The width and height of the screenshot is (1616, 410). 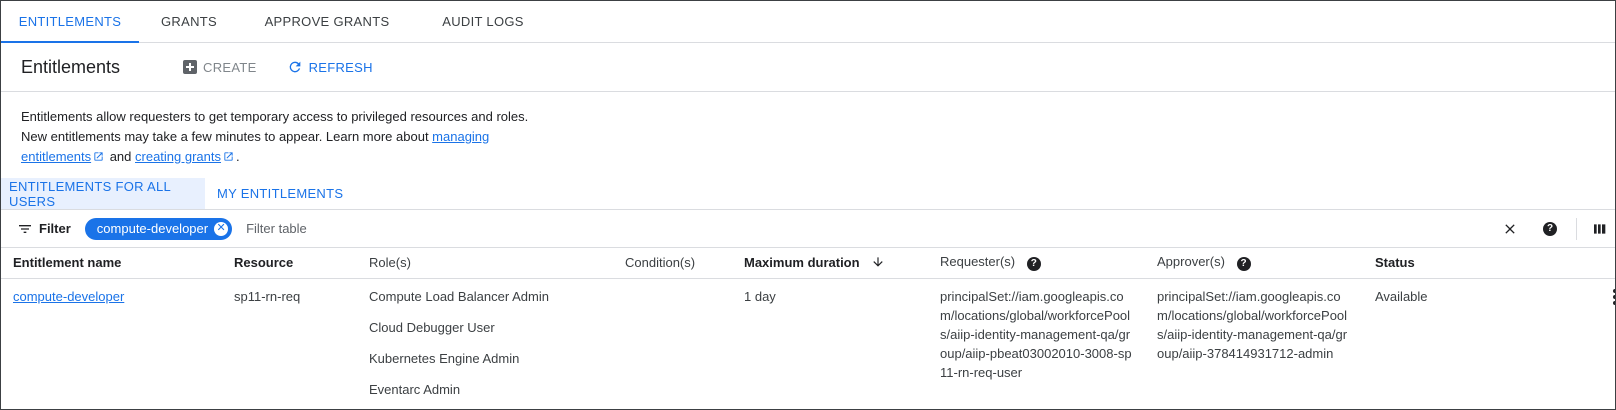 What do you see at coordinates (294, 67) in the screenshot?
I see `refresh-icon` at bounding box center [294, 67].